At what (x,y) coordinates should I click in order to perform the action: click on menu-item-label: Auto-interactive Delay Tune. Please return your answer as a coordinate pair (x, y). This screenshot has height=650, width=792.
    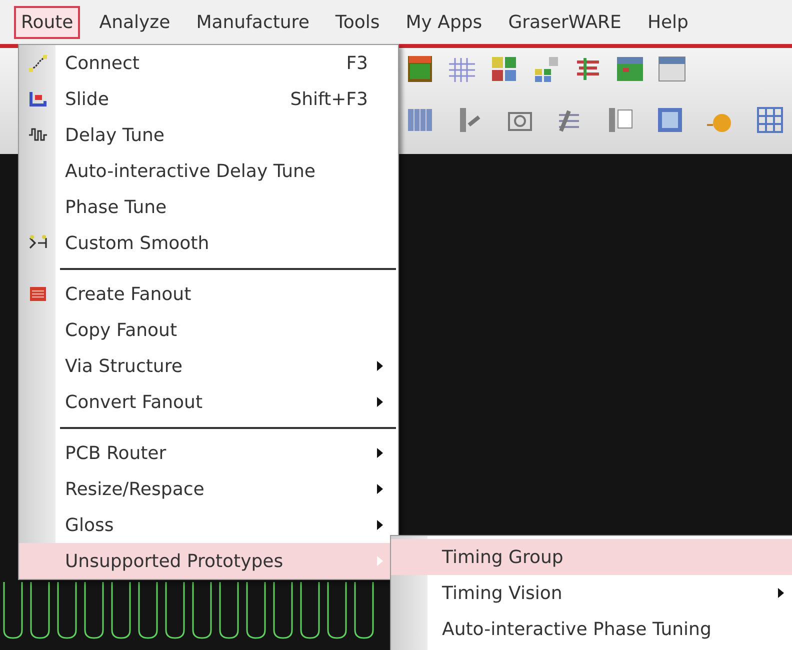
    Looking at the image, I should click on (190, 172).